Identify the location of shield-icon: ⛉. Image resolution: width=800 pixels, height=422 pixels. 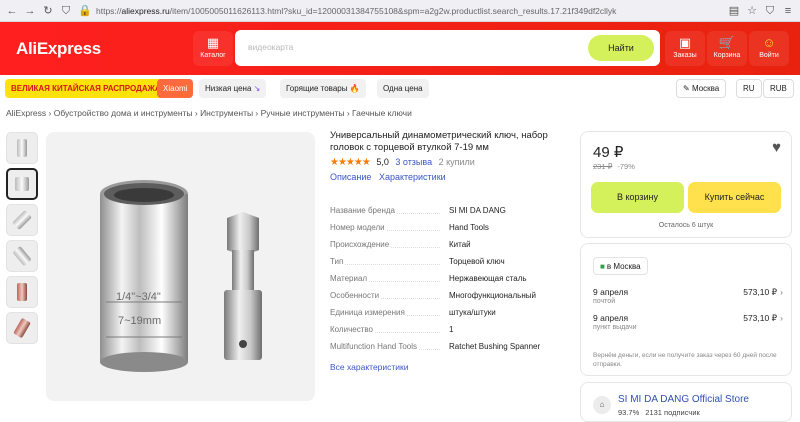
(66, 11).